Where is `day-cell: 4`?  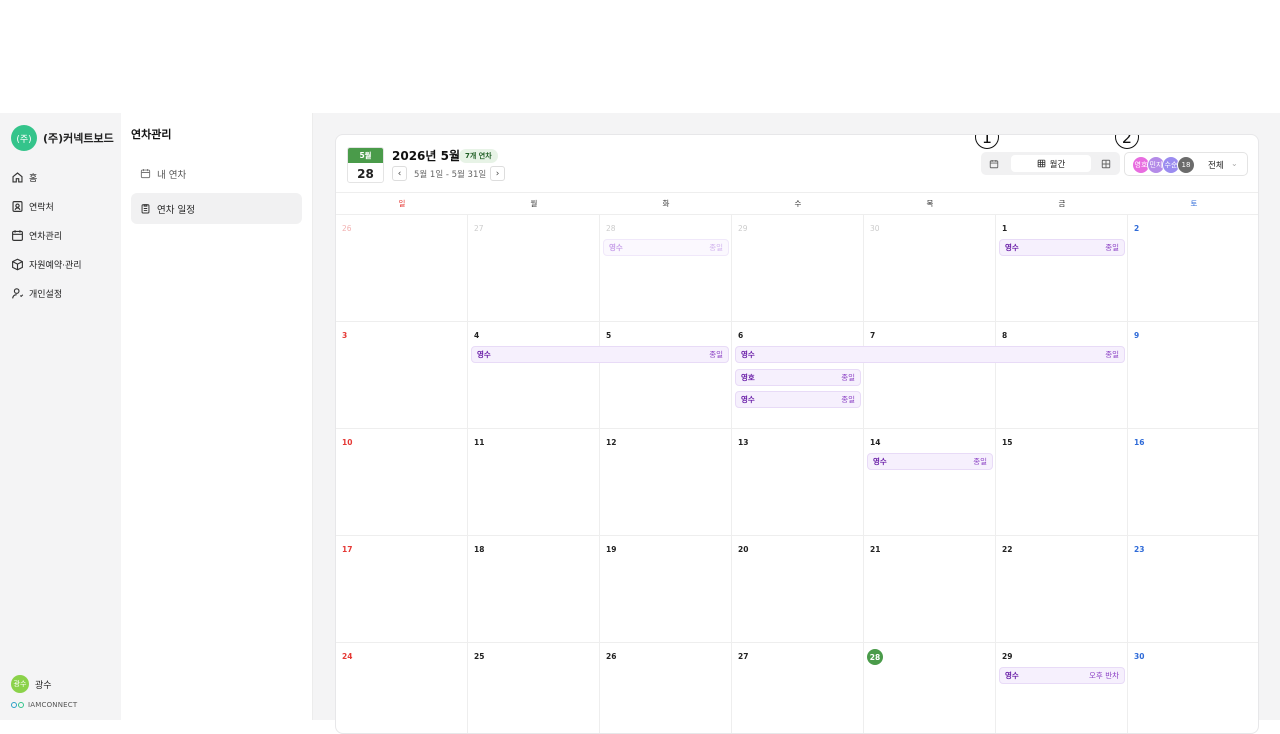 day-cell: 4 is located at coordinates (534, 375).